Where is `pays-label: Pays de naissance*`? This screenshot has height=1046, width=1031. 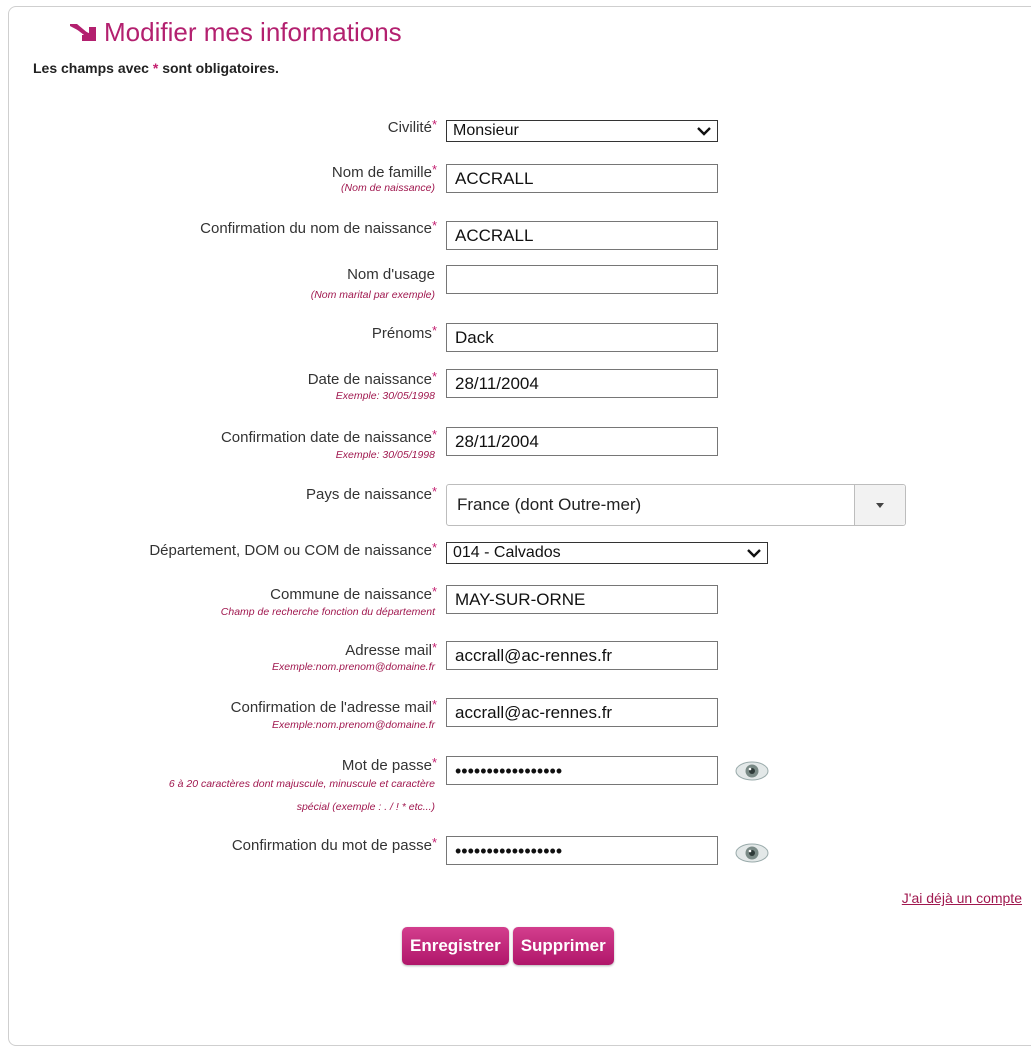
pays-label: Pays de naissance* is located at coordinates (371, 493).